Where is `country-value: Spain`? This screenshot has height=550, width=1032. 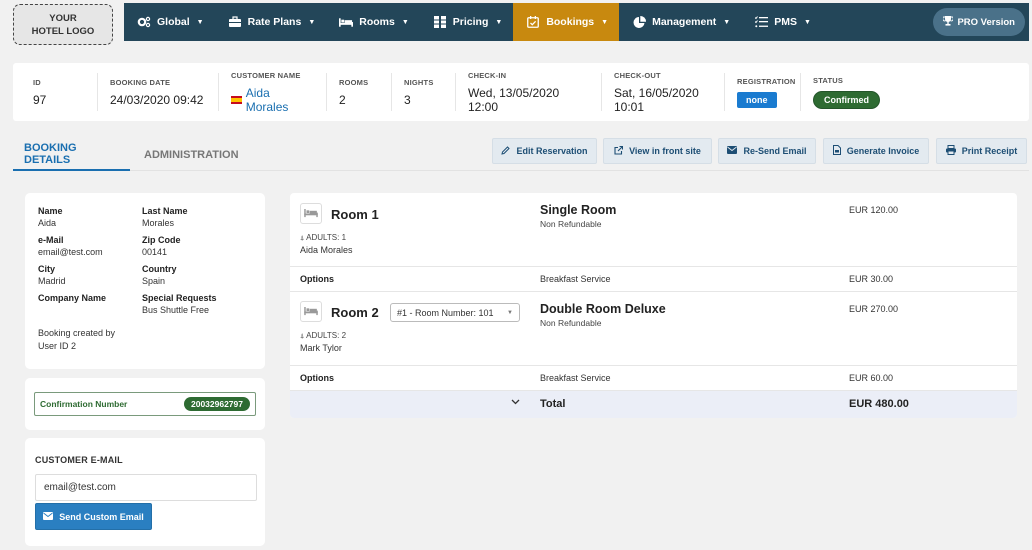 country-value: Spain is located at coordinates (154, 281).